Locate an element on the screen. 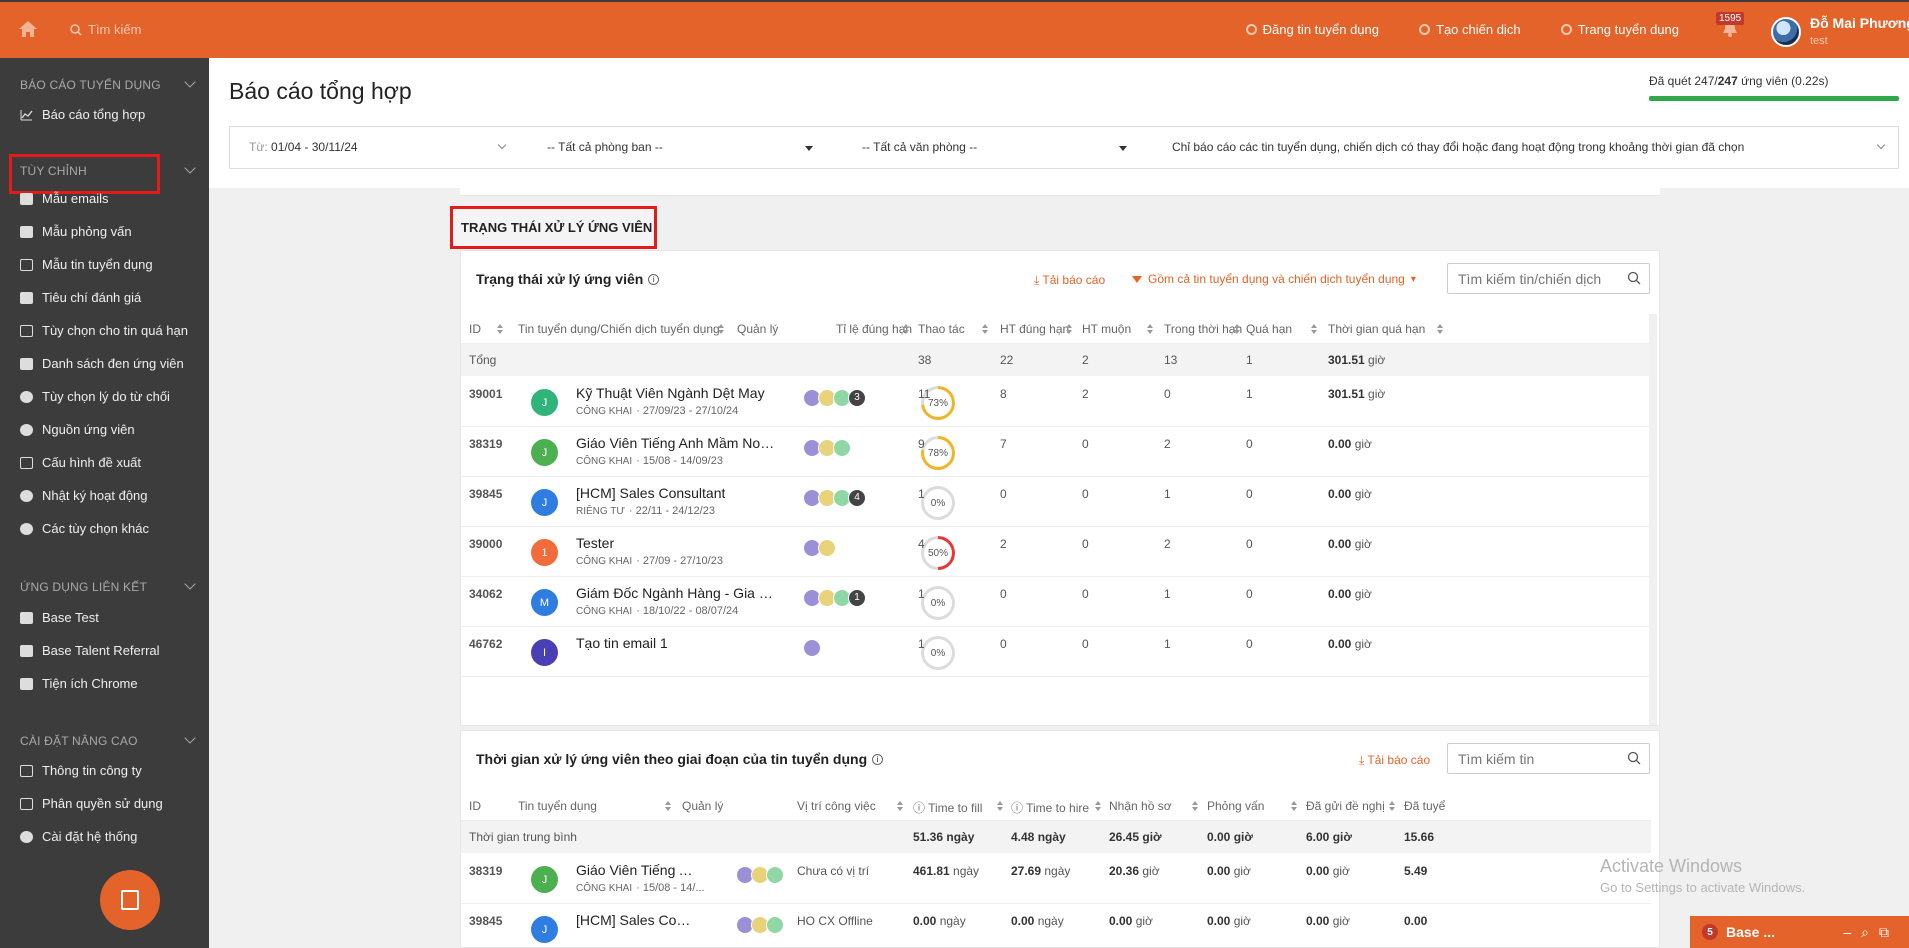 This screenshot has height=948, width=1909. sidebar-item-suggestion-config: Cấu hình đề xuất is located at coordinates (80, 462).